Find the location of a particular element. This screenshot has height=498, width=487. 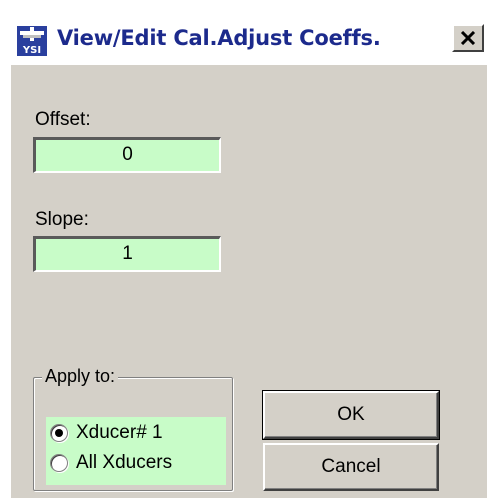

slope-field: 1 is located at coordinates (127, 254).